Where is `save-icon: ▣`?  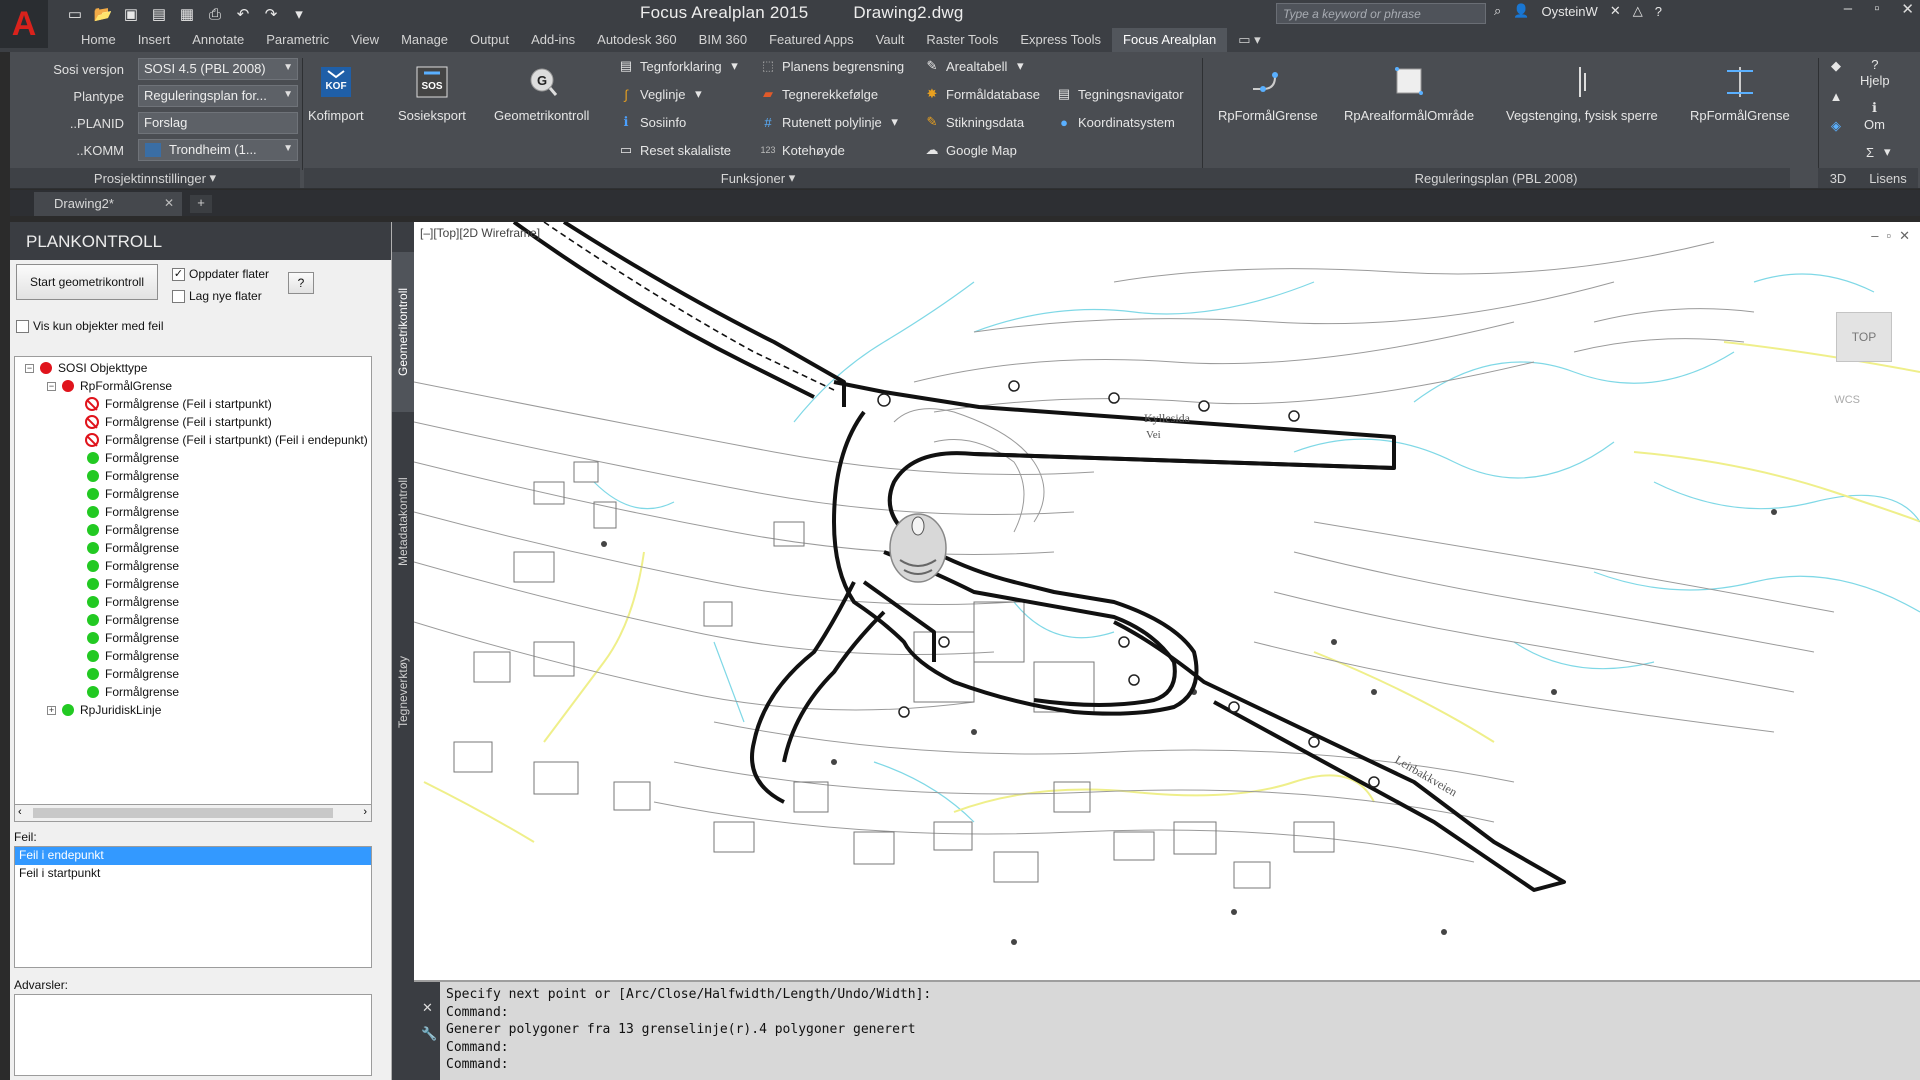 save-icon: ▣ is located at coordinates (131, 14).